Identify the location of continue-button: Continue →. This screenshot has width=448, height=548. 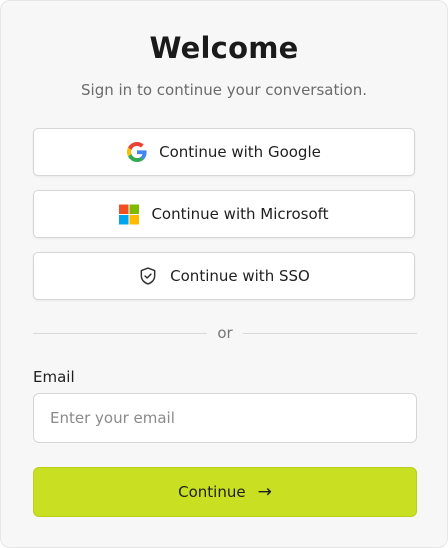
(225, 492).